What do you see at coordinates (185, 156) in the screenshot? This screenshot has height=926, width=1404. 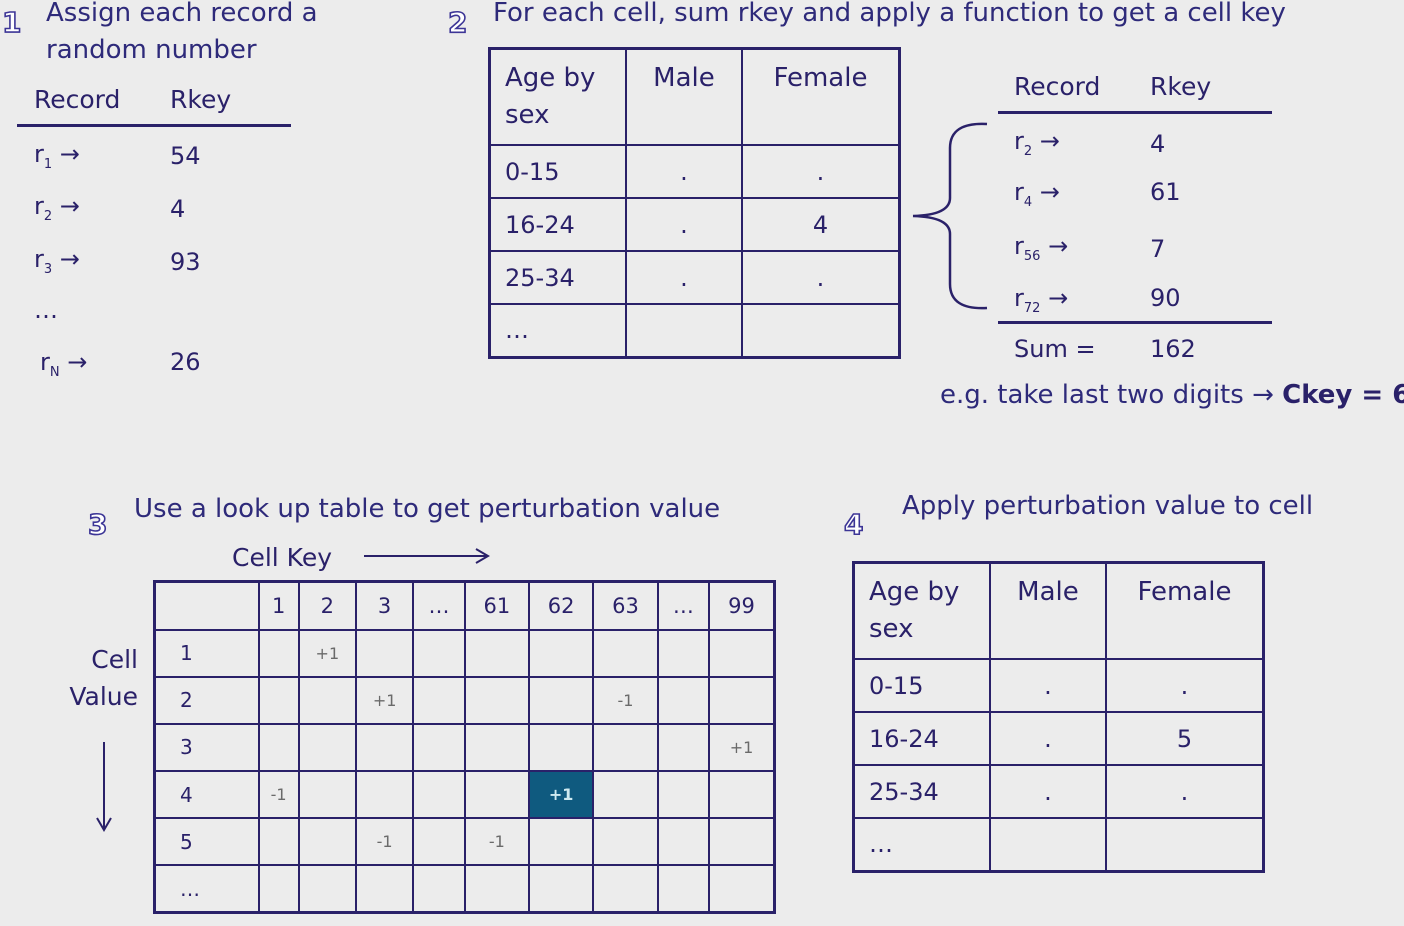 I see `rkey-value: 54` at bounding box center [185, 156].